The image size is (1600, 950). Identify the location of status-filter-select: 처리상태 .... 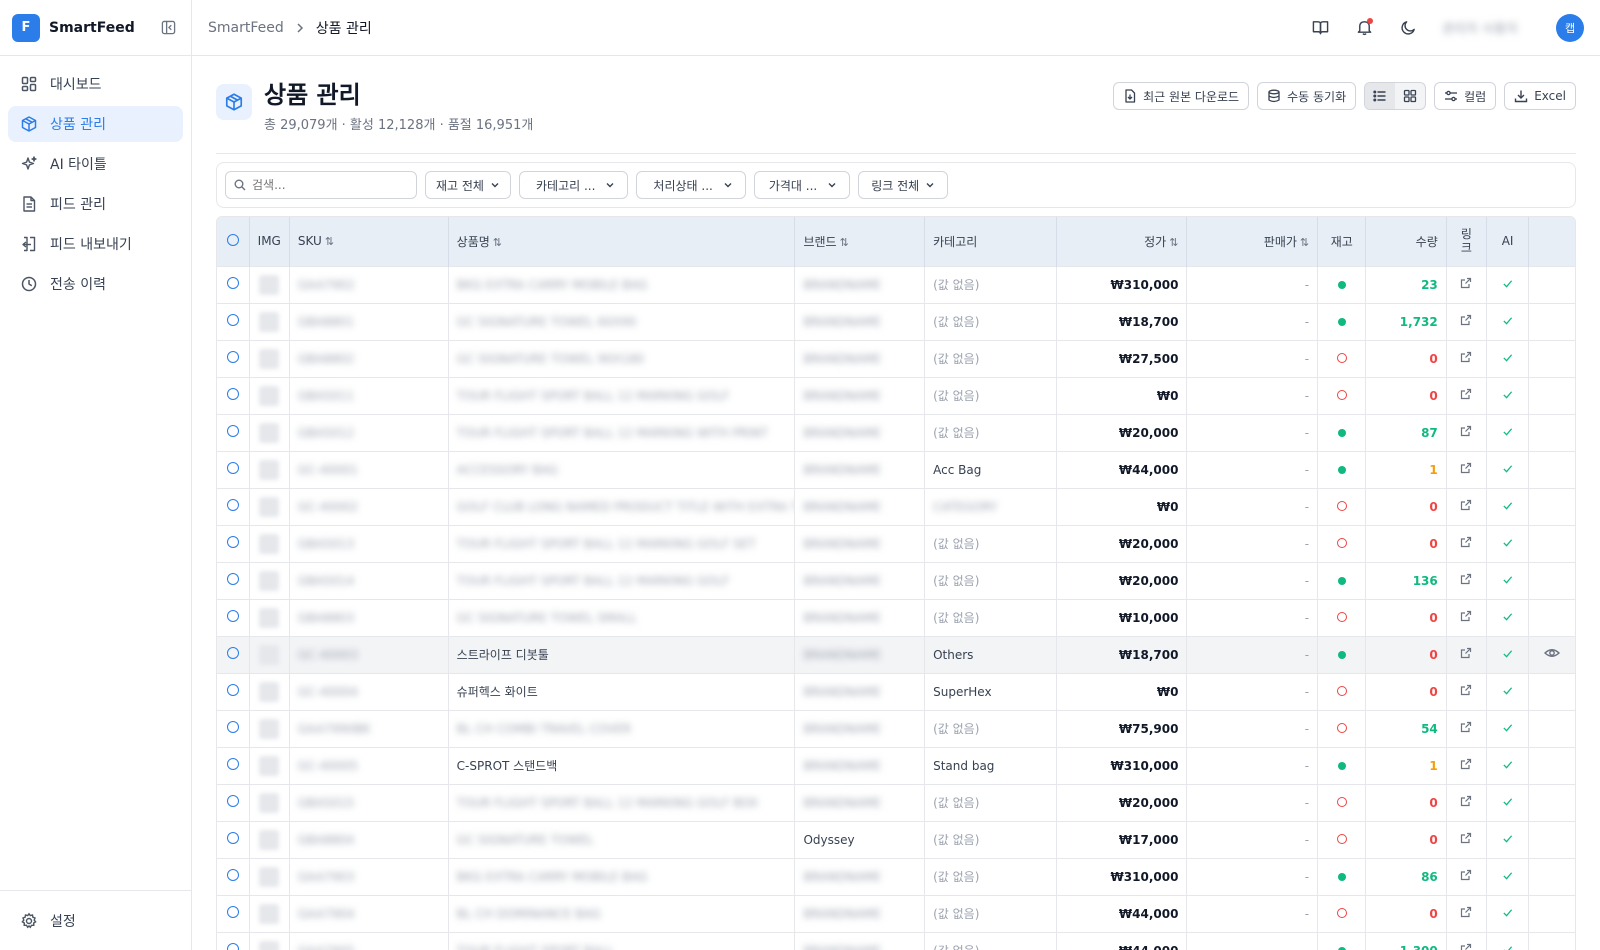
(691, 185).